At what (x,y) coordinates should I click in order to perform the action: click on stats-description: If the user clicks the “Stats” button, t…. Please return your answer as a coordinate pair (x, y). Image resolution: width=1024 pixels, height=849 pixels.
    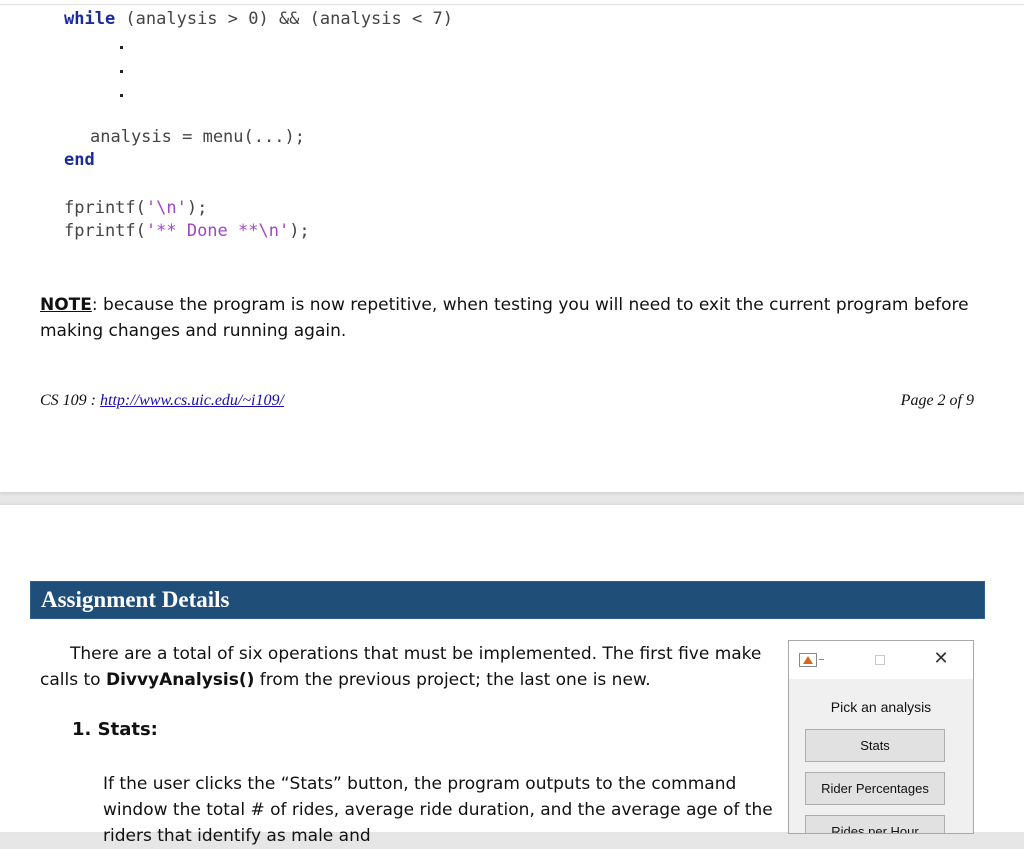
    Looking at the image, I should click on (438, 810).